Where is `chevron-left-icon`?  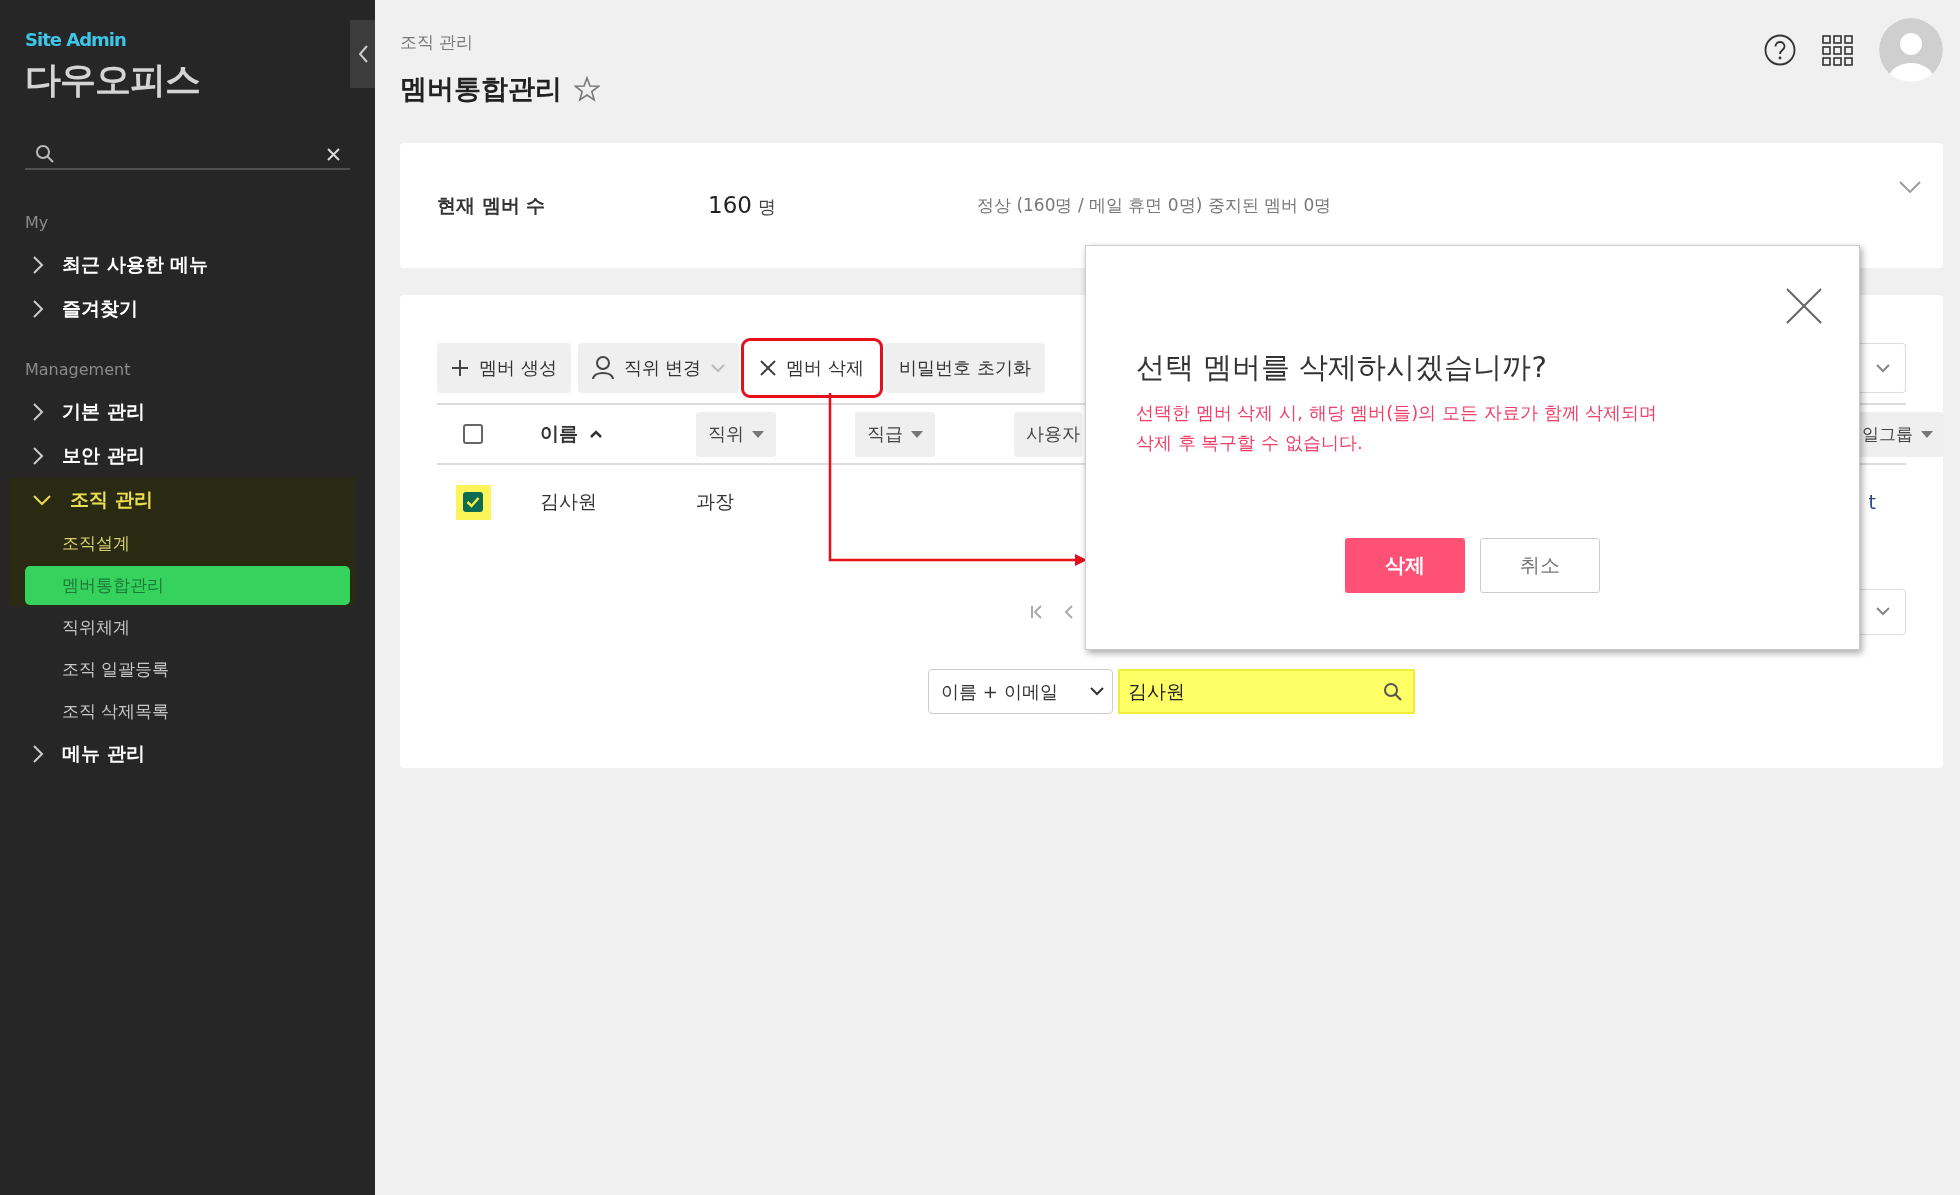 chevron-left-icon is located at coordinates (362, 54).